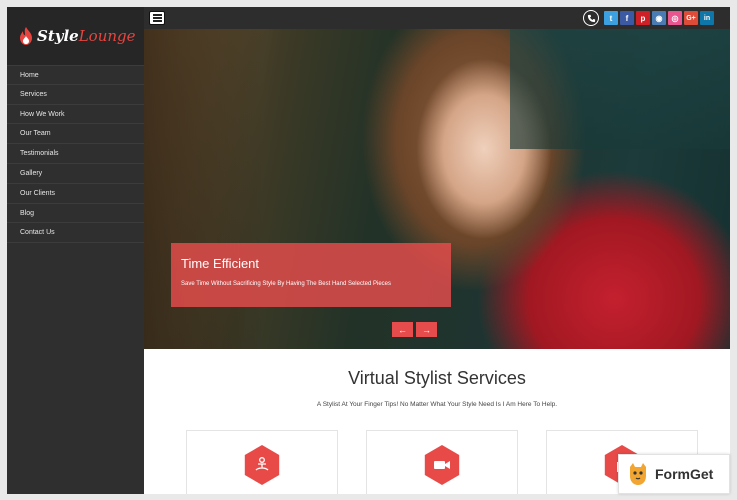 The image size is (737, 500). Describe the element at coordinates (620, 89) in the screenshot. I see `hero-background-wall` at that location.